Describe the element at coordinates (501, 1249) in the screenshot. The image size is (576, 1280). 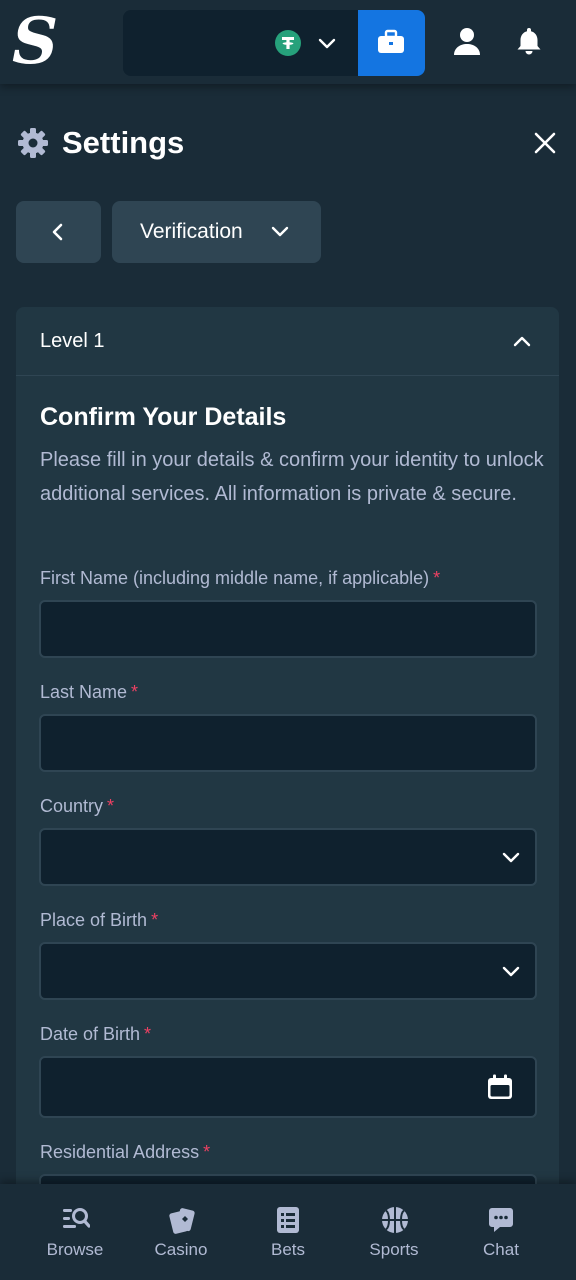
I see `nav-label-chat: Chat` at that location.